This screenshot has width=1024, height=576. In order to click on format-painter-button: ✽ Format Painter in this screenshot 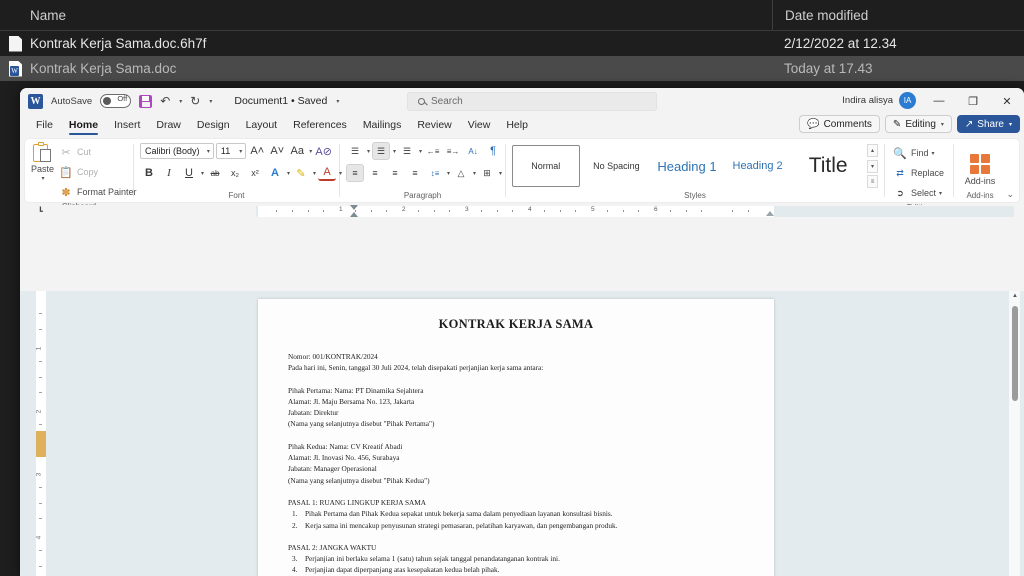, I will do `click(96, 192)`.